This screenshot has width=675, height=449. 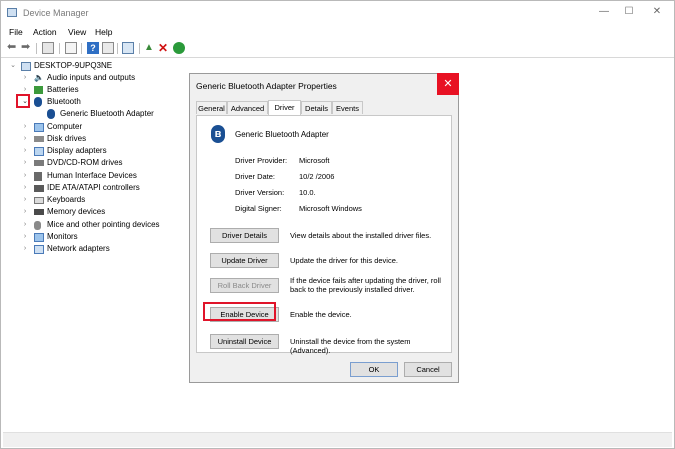 What do you see at coordinates (244, 260) in the screenshot?
I see `update-driver-button: Update Driver` at bounding box center [244, 260].